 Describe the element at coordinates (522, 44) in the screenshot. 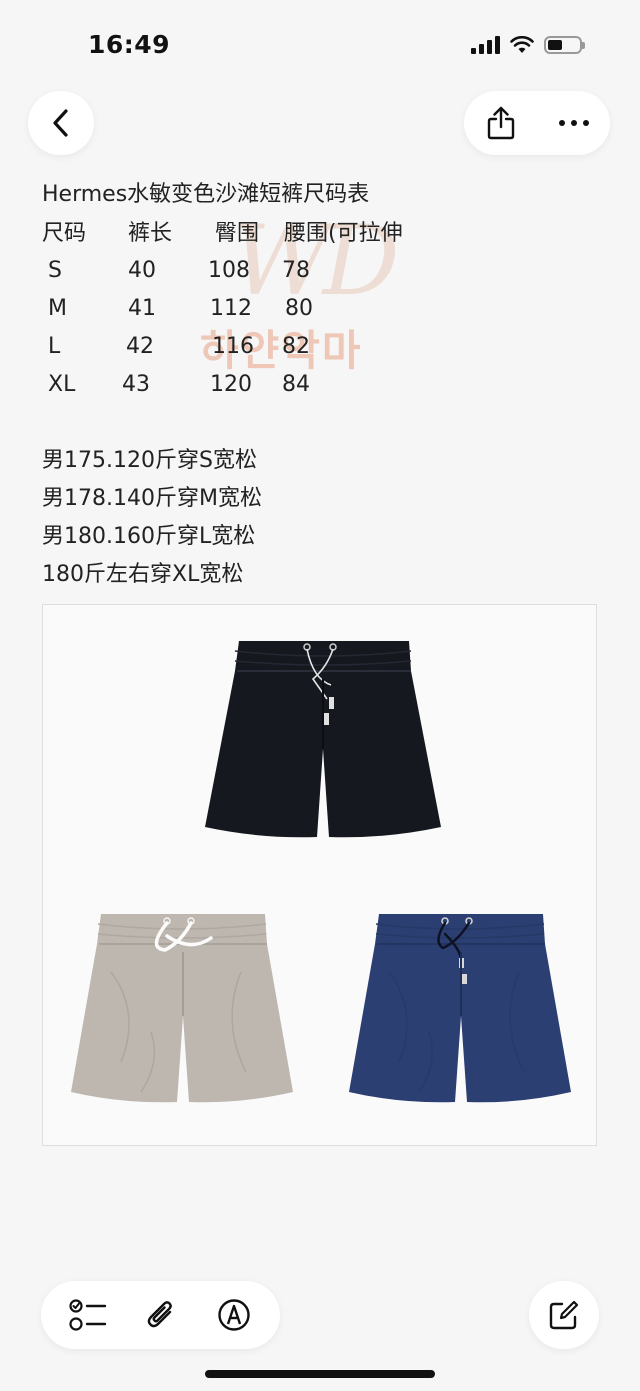

I see `wifi-icon` at that location.